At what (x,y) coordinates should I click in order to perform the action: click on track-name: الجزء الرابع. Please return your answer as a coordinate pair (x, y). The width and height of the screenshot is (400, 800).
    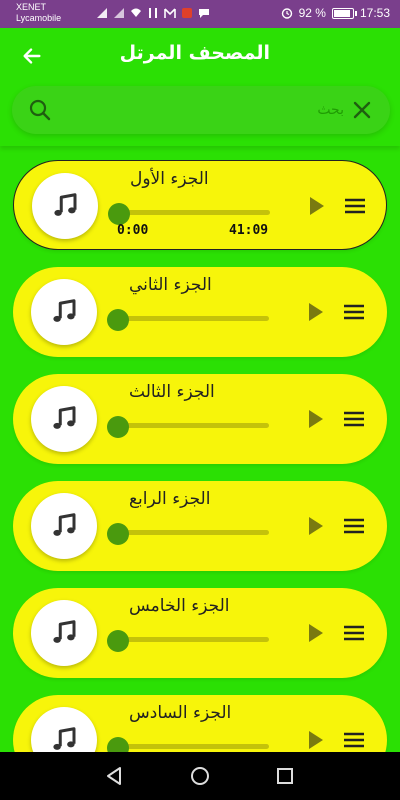
    Looking at the image, I should click on (170, 499).